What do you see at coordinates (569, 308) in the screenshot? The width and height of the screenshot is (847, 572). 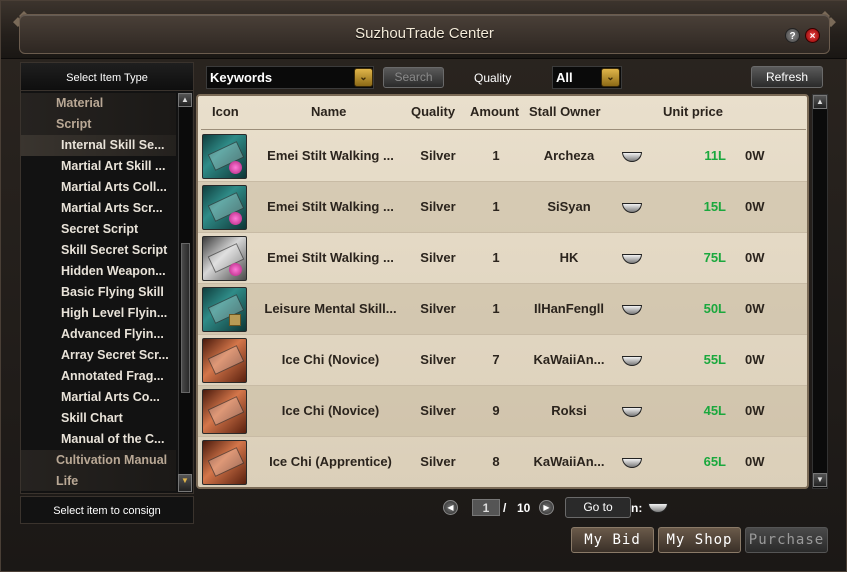 I see `stall-owner: IlHanFengll` at bounding box center [569, 308].